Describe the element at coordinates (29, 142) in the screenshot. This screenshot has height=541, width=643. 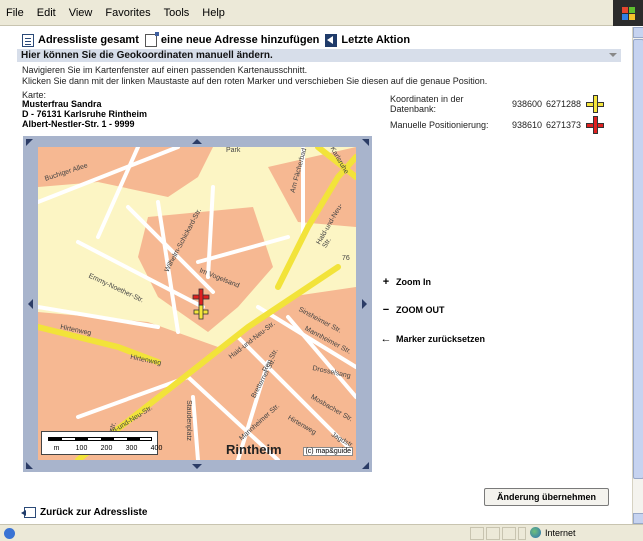
I see `pan-northwest-arrow-icon` at that location.